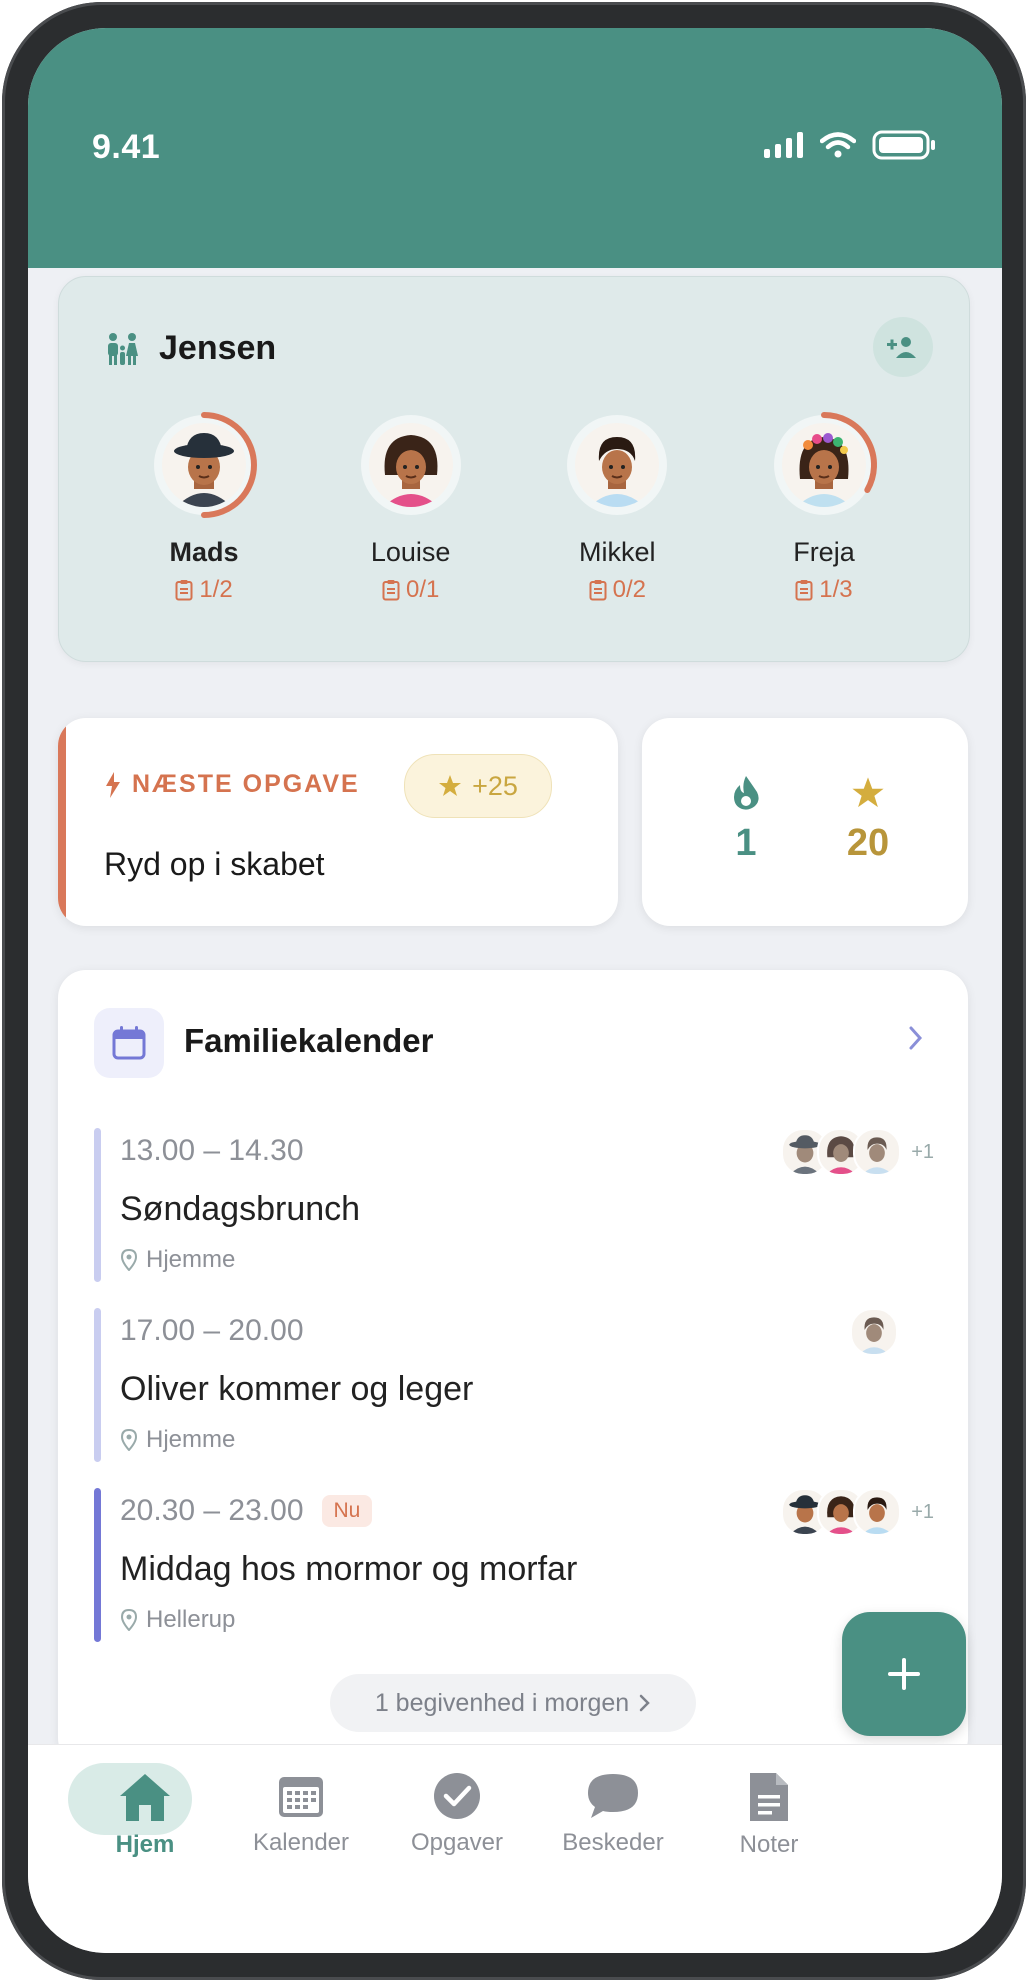  I want to click on add-person-icon, so click(901, 347).